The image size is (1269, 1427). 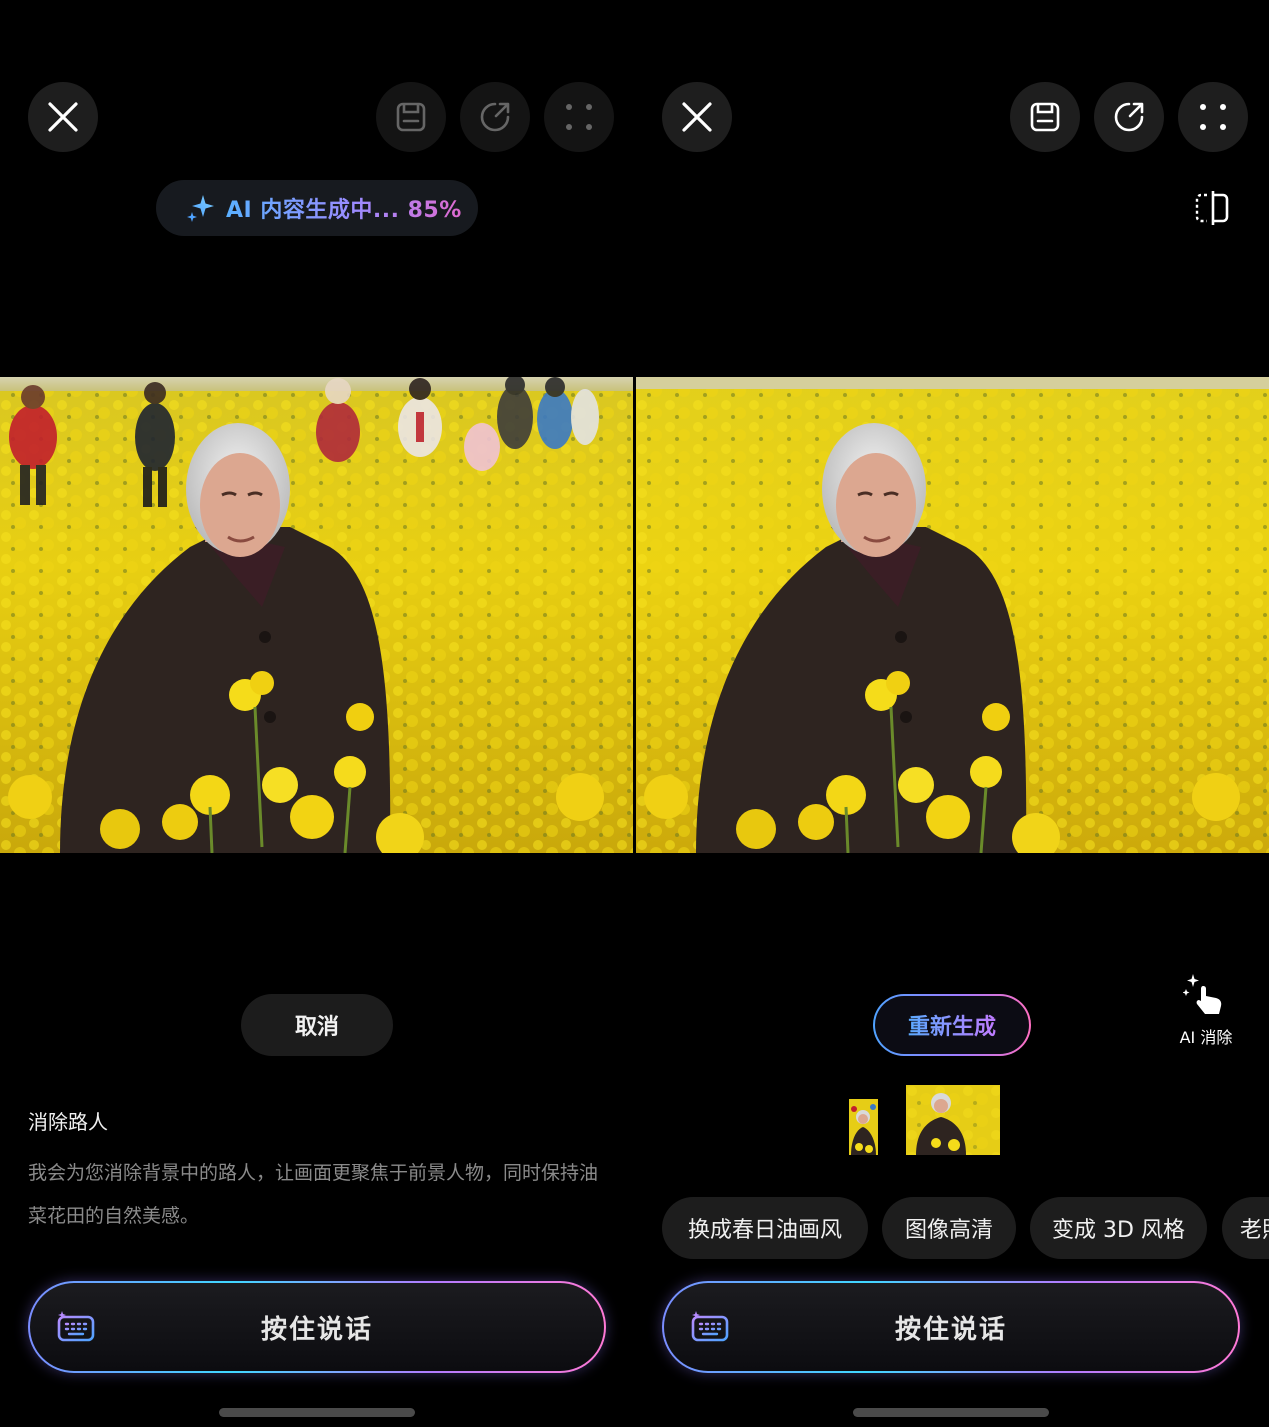 I want to click on suggestion-chips: 换成春日油画风 图像高清 变成 3D 风格 老照, so click(x=965, y=1228).